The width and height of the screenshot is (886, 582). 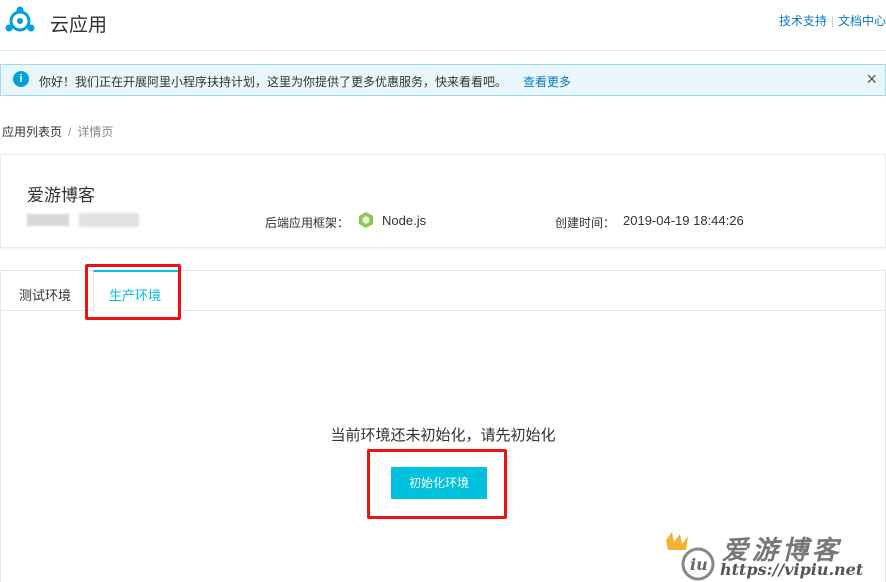 What do you see at coordinates (45, 294) in the screenshot?
I see `tab-test-env: 测试环境` at bounding box center [45, 294].